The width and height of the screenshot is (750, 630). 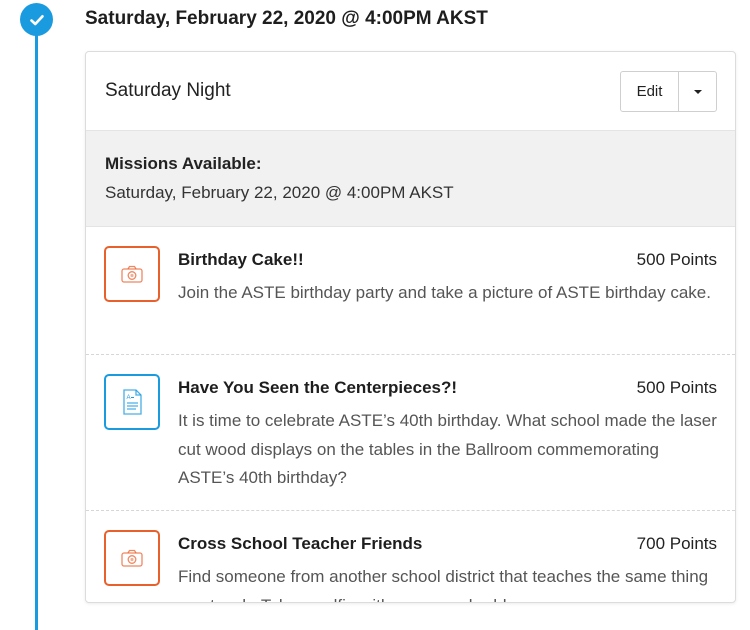 I want to click on card-header: Saturday Night Edit, so click(x=410, y=91).